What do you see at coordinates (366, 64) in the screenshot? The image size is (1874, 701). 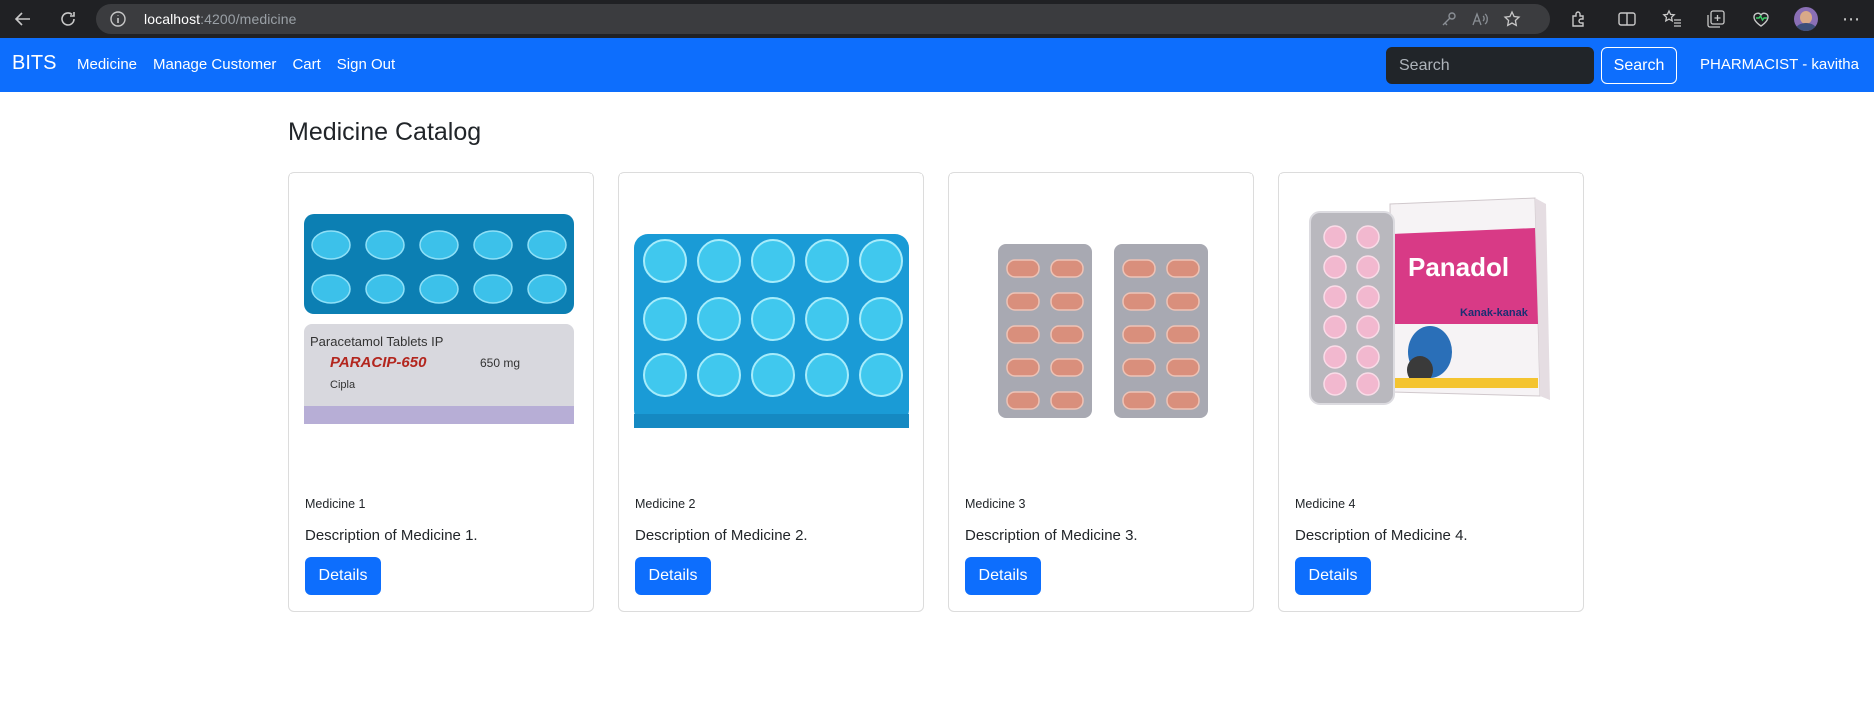 I see `nav-link-sign-out: Sign Out` at bounding box center [366, 64].